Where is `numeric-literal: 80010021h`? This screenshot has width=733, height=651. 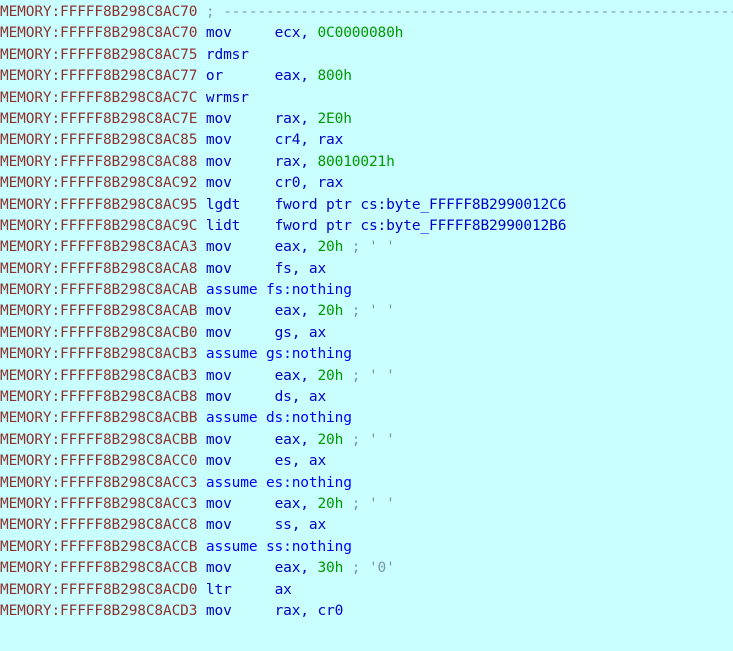 numeric-literal: 80010021h is located at coordinates (355, 162).